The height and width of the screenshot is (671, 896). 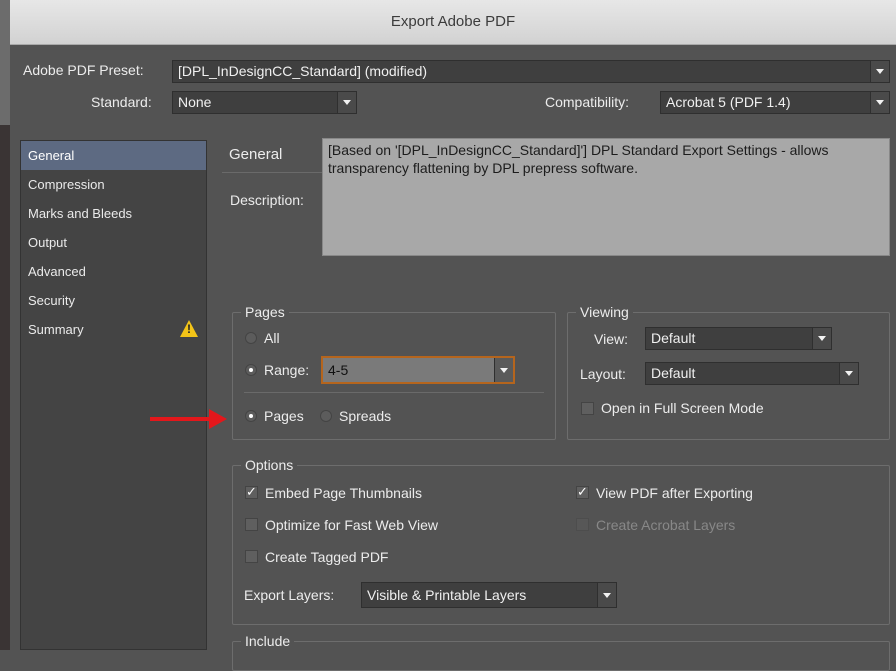 I want to click on view-after-export-label: View PDF after Exporting, so click(x=674, y=493).